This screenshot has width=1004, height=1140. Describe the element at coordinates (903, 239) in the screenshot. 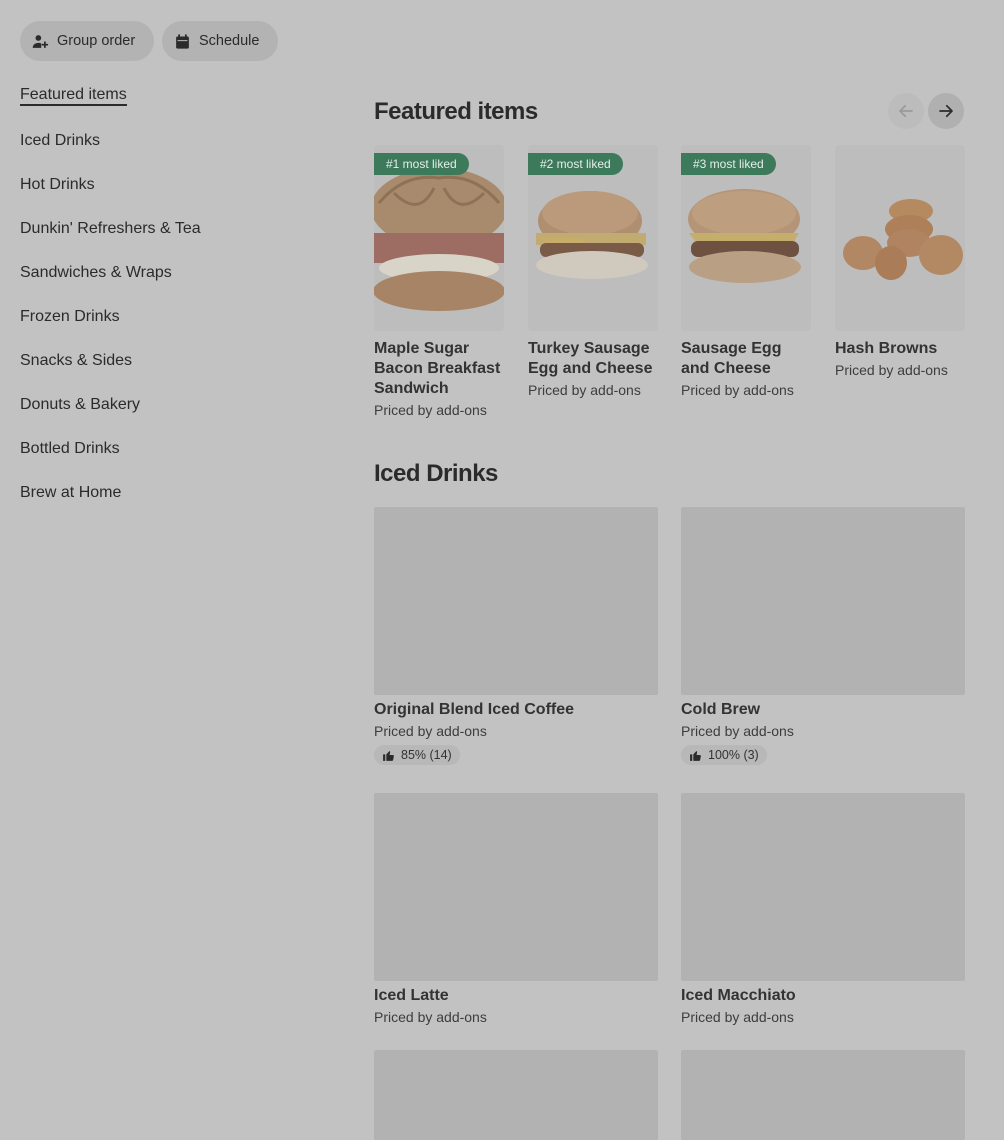

I see `hash-browns-image` at that location.